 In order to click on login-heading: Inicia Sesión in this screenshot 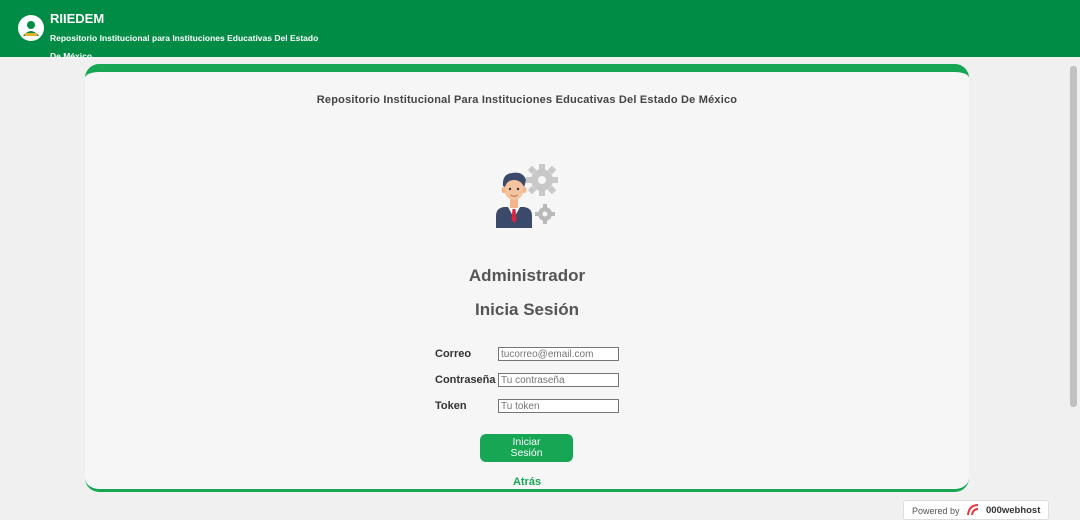, I will do `click(527, 309)`.